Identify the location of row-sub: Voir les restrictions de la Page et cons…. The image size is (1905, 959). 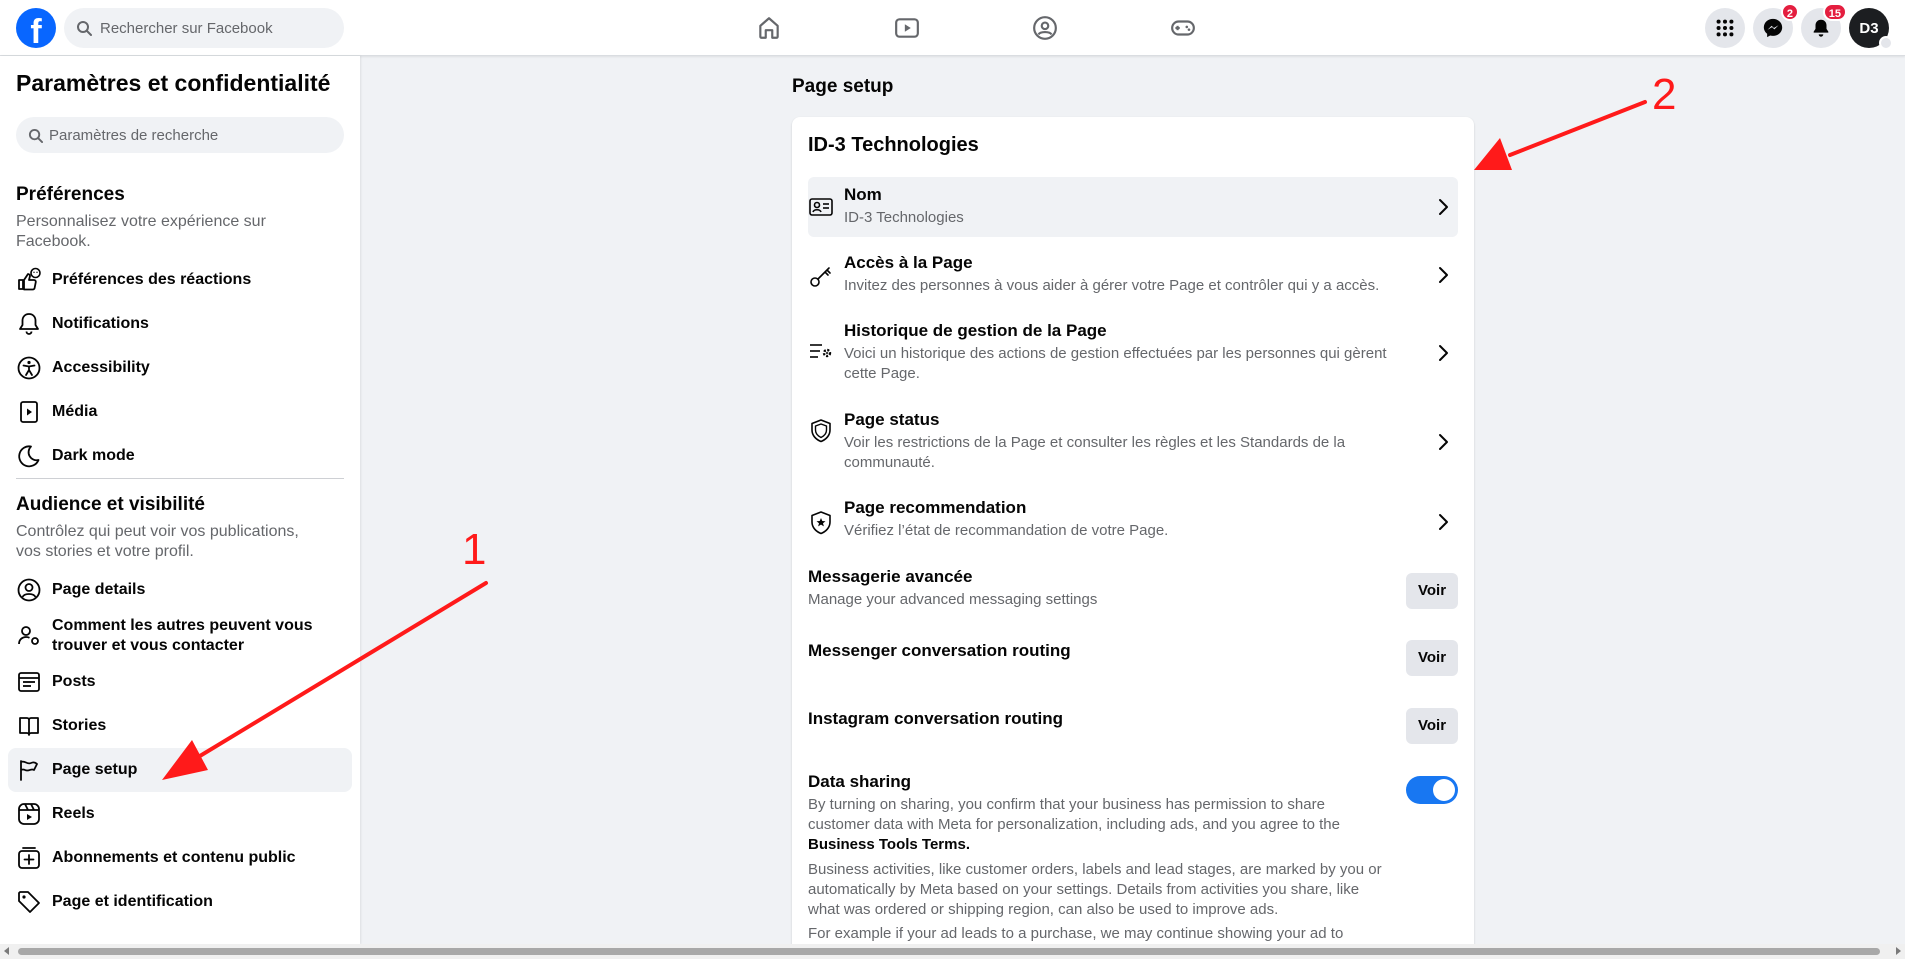
(1095, 452).